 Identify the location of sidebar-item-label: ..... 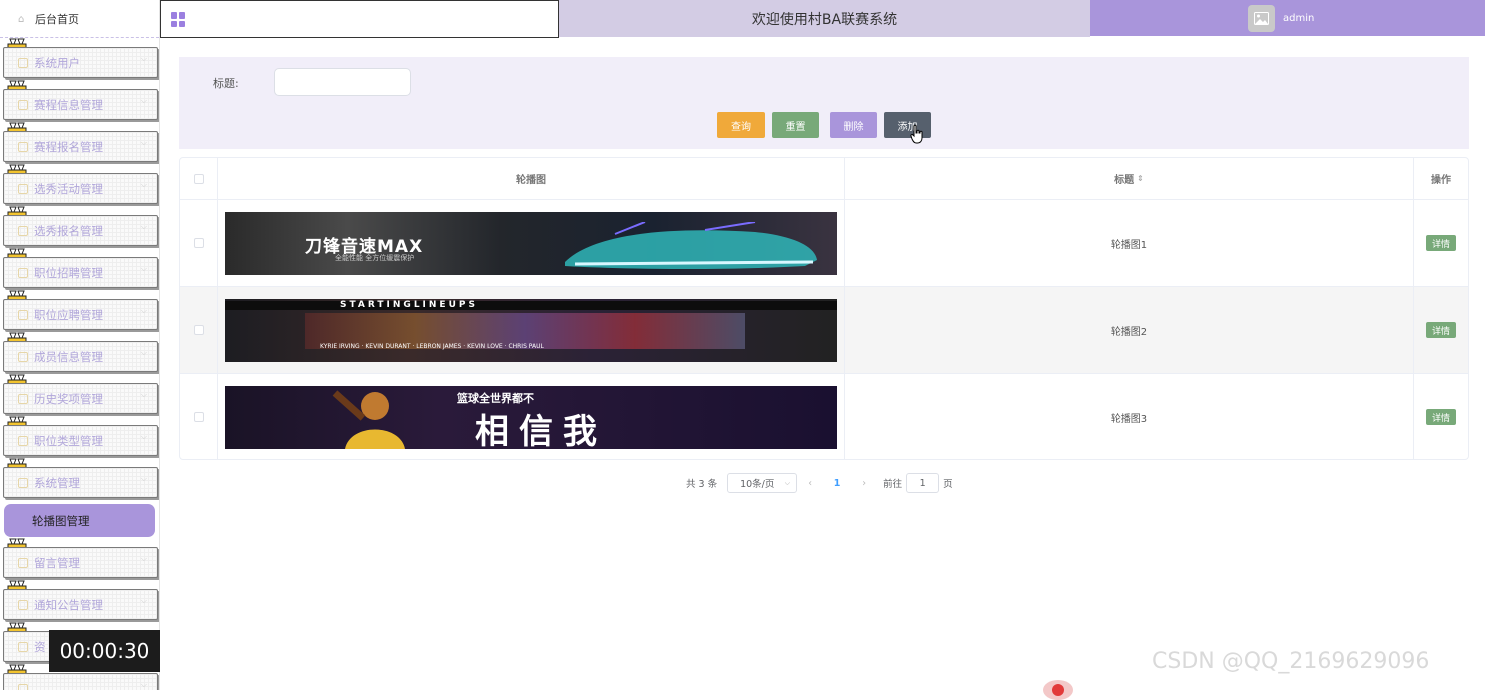
(41, 686).